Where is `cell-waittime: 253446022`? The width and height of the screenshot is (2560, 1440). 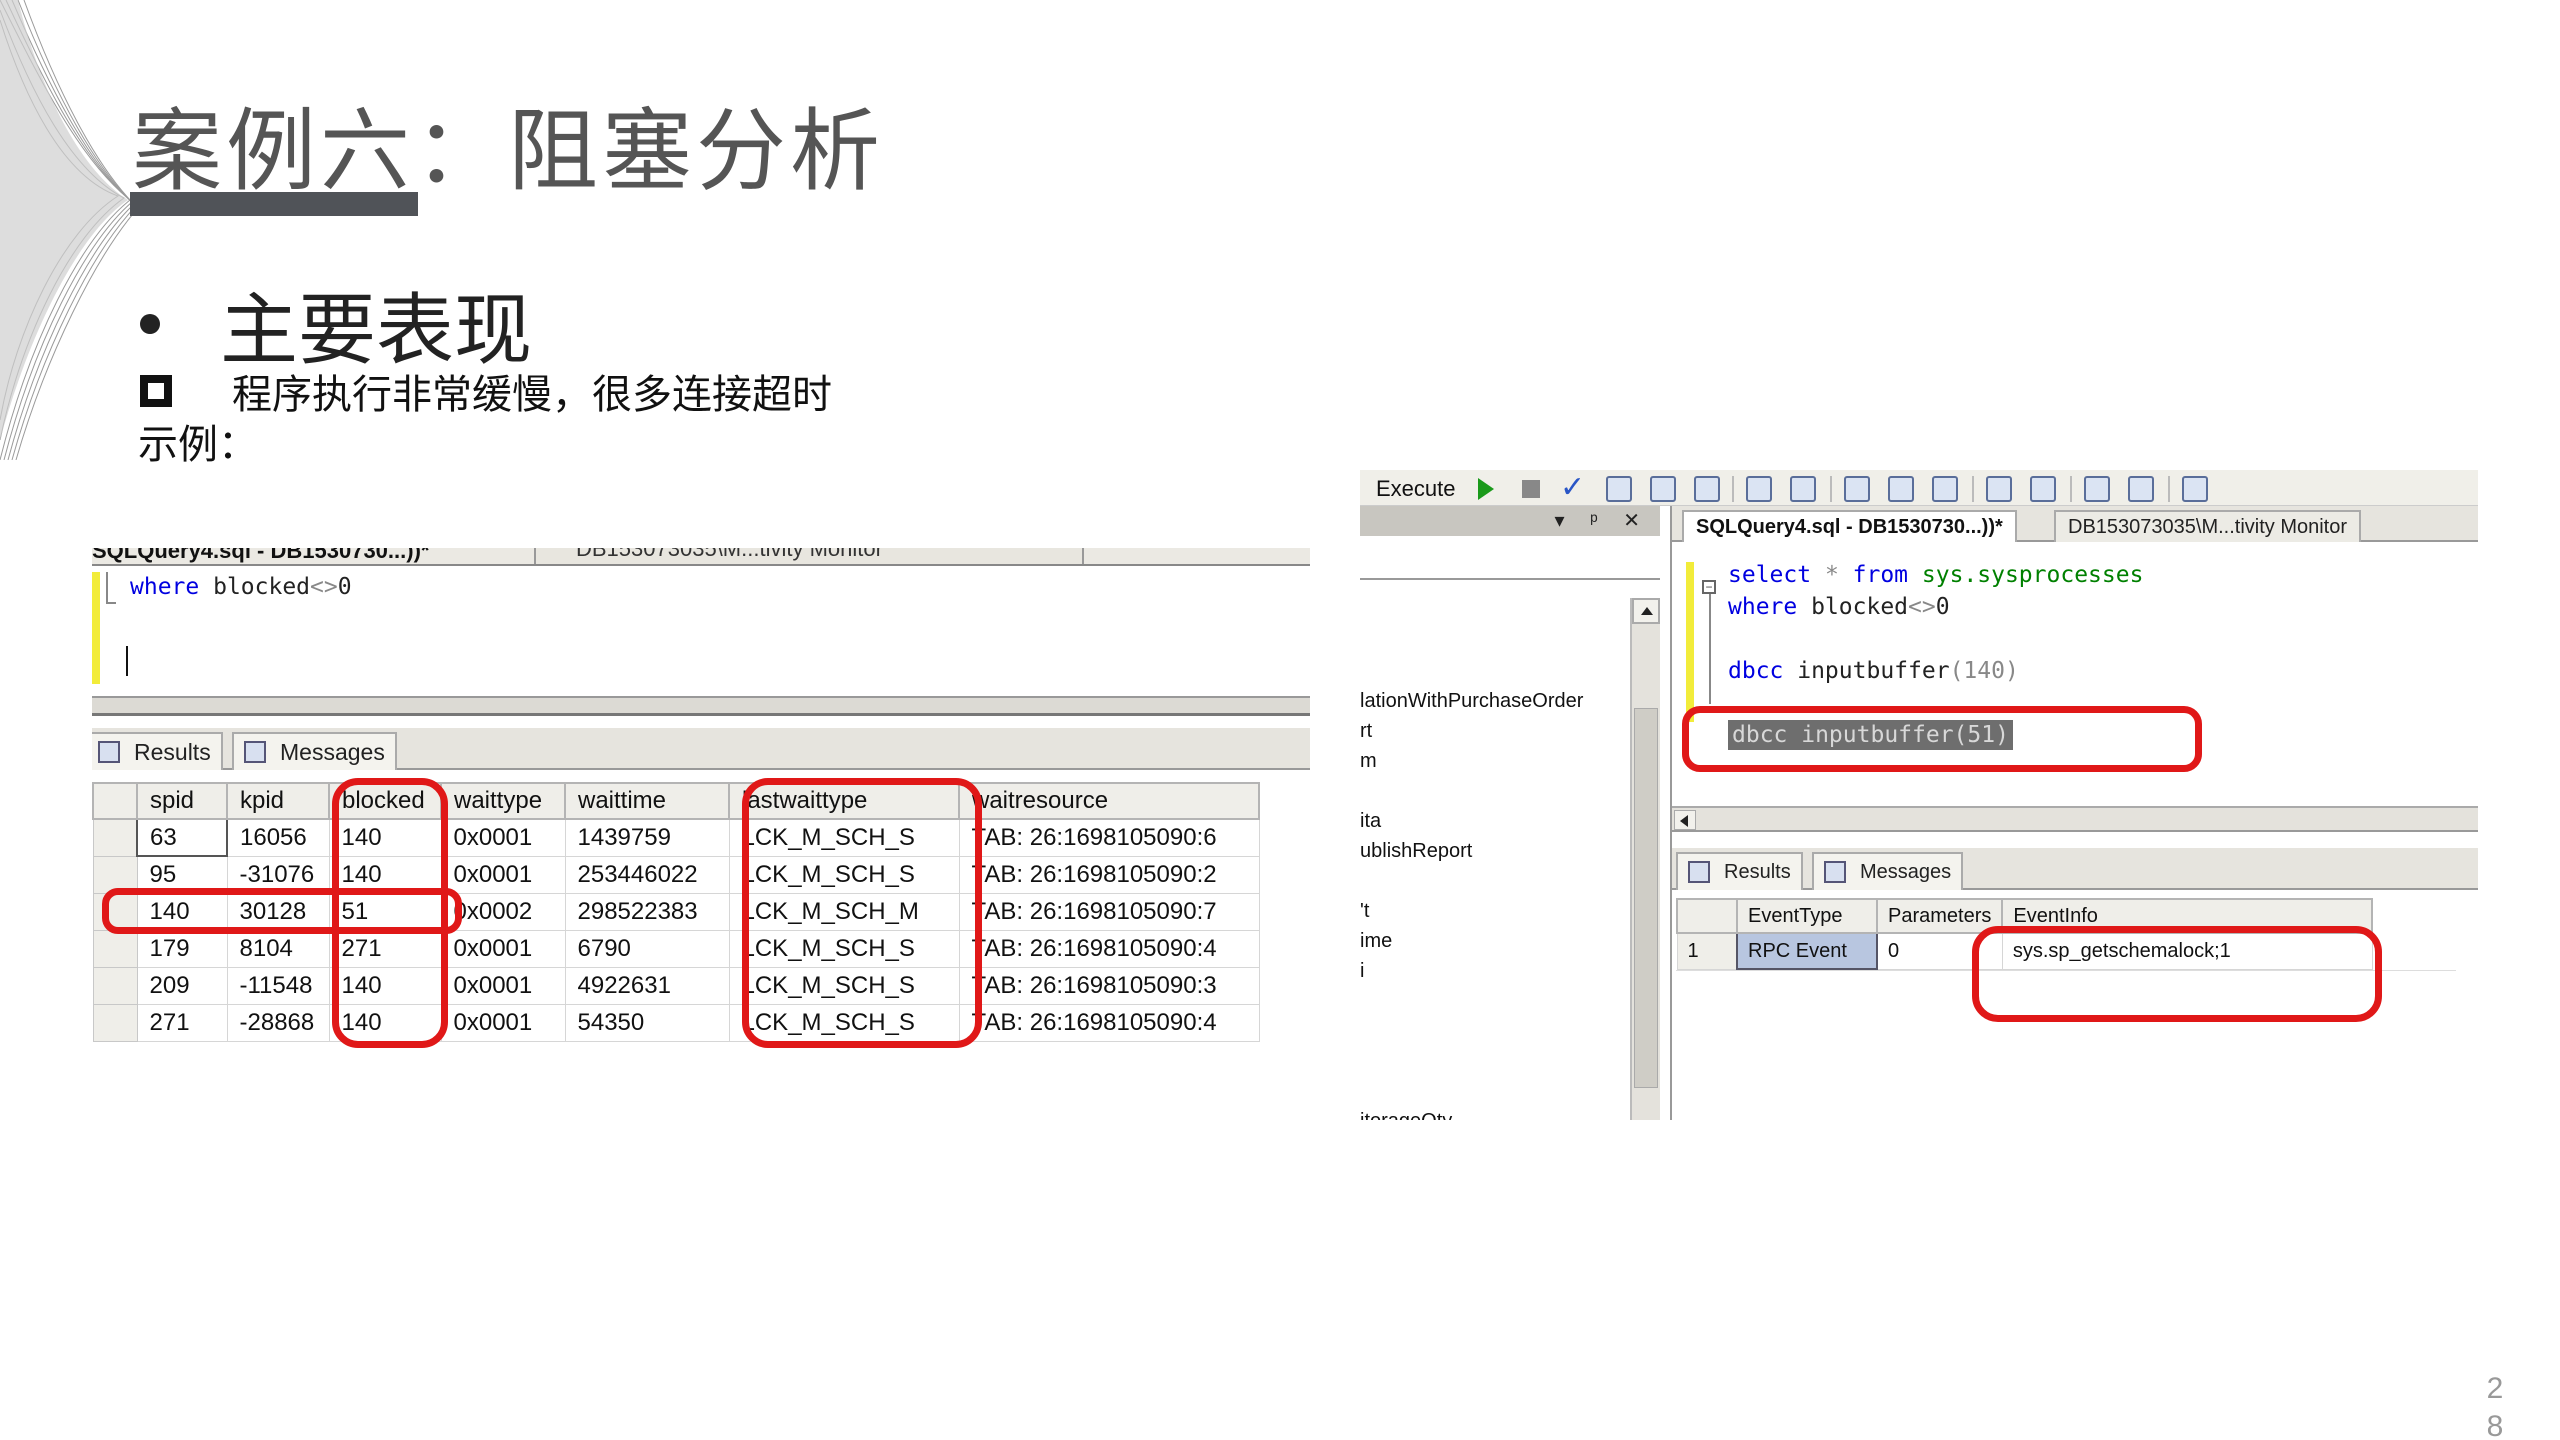 cell-waittime: 253446022 is located at coordinates (647, 874).